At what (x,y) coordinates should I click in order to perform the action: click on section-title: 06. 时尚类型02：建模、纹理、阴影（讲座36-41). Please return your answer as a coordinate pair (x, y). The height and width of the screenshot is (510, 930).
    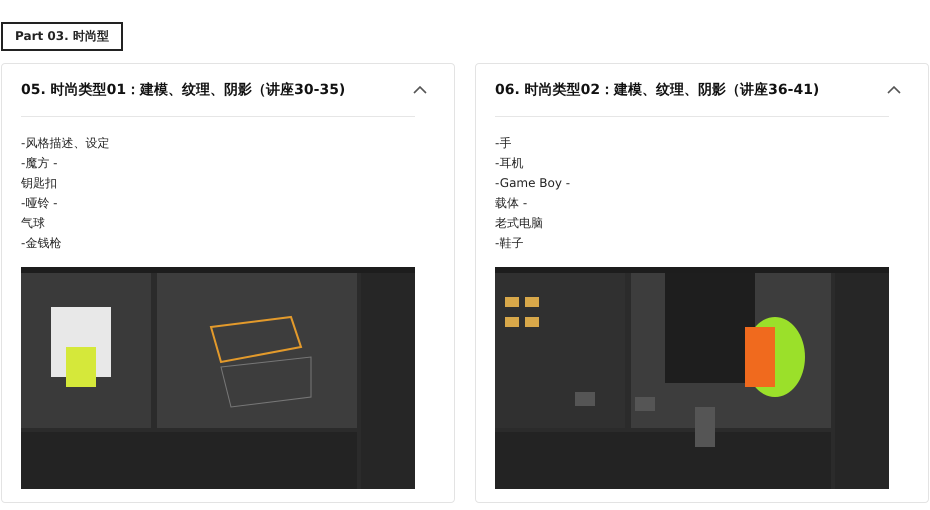
    Looking at the image, I should click on (657, 90).